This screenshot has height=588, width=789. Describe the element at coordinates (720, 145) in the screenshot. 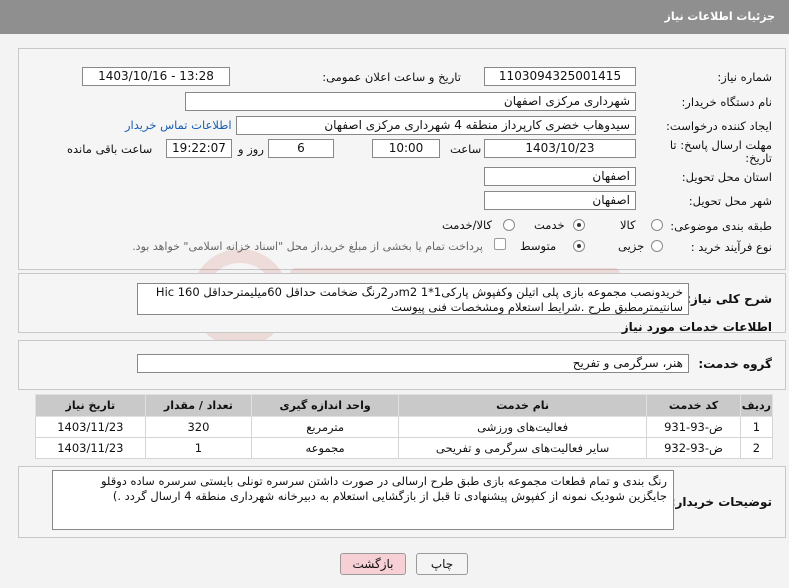

I see `deadline-label: مهلت ارسال پاسخ: تا` at that location.